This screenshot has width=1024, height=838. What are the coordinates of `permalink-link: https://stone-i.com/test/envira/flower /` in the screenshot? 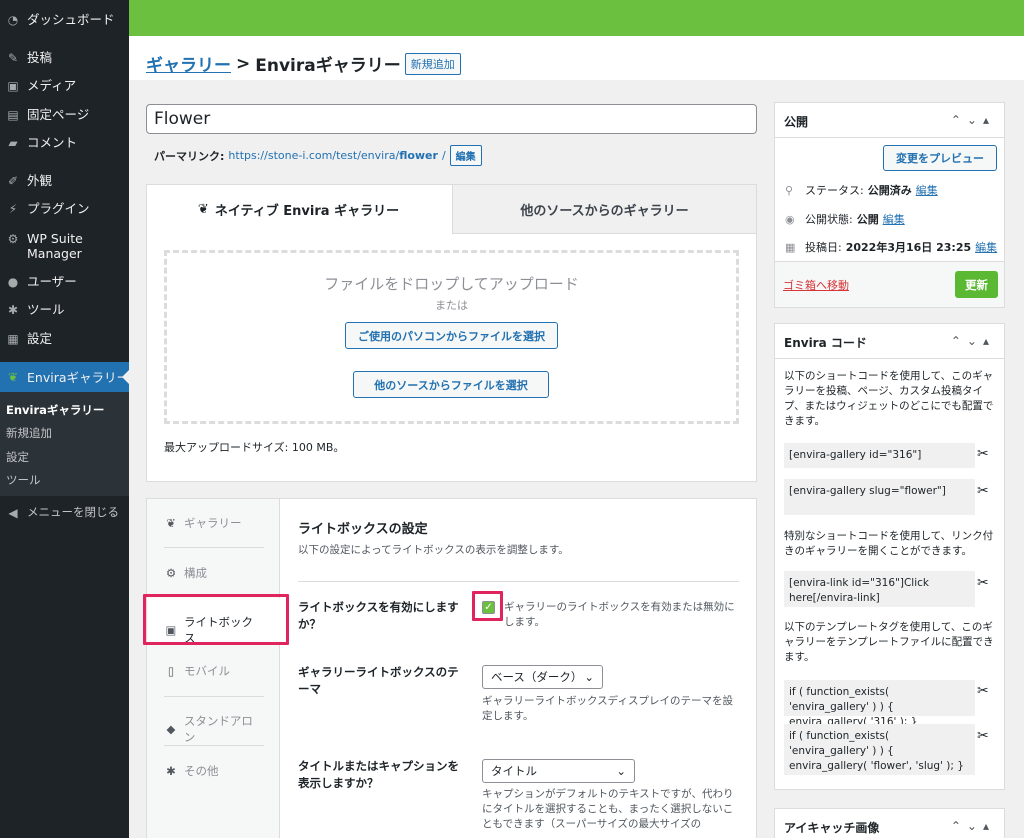 It's located at (336, 155).